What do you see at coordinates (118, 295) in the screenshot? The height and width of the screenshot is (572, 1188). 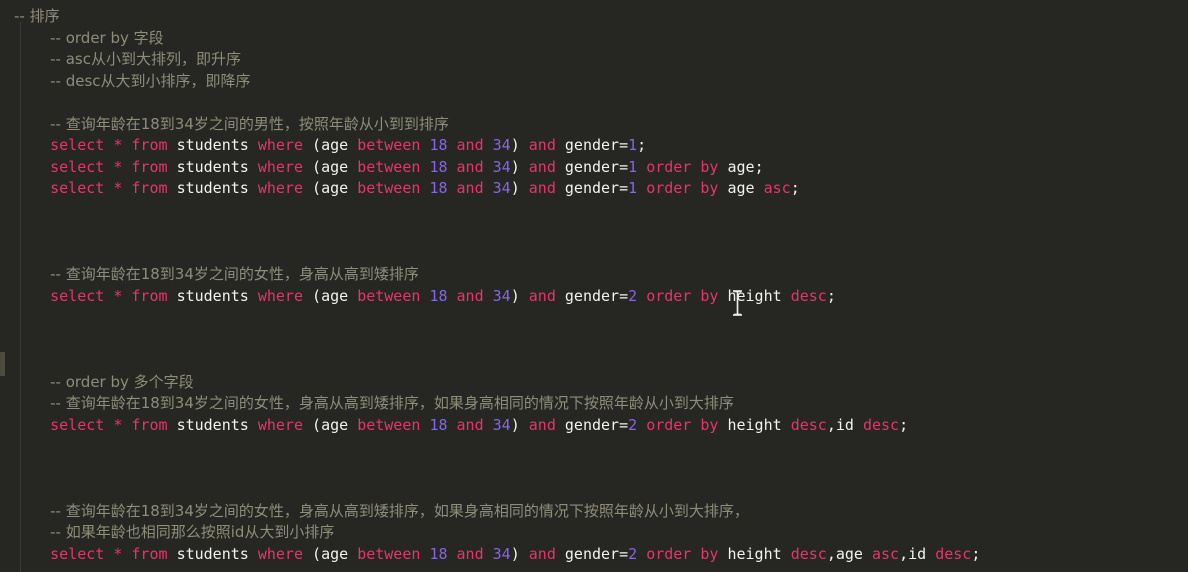 I see `token-star: *` at bounding box center [118, 295].